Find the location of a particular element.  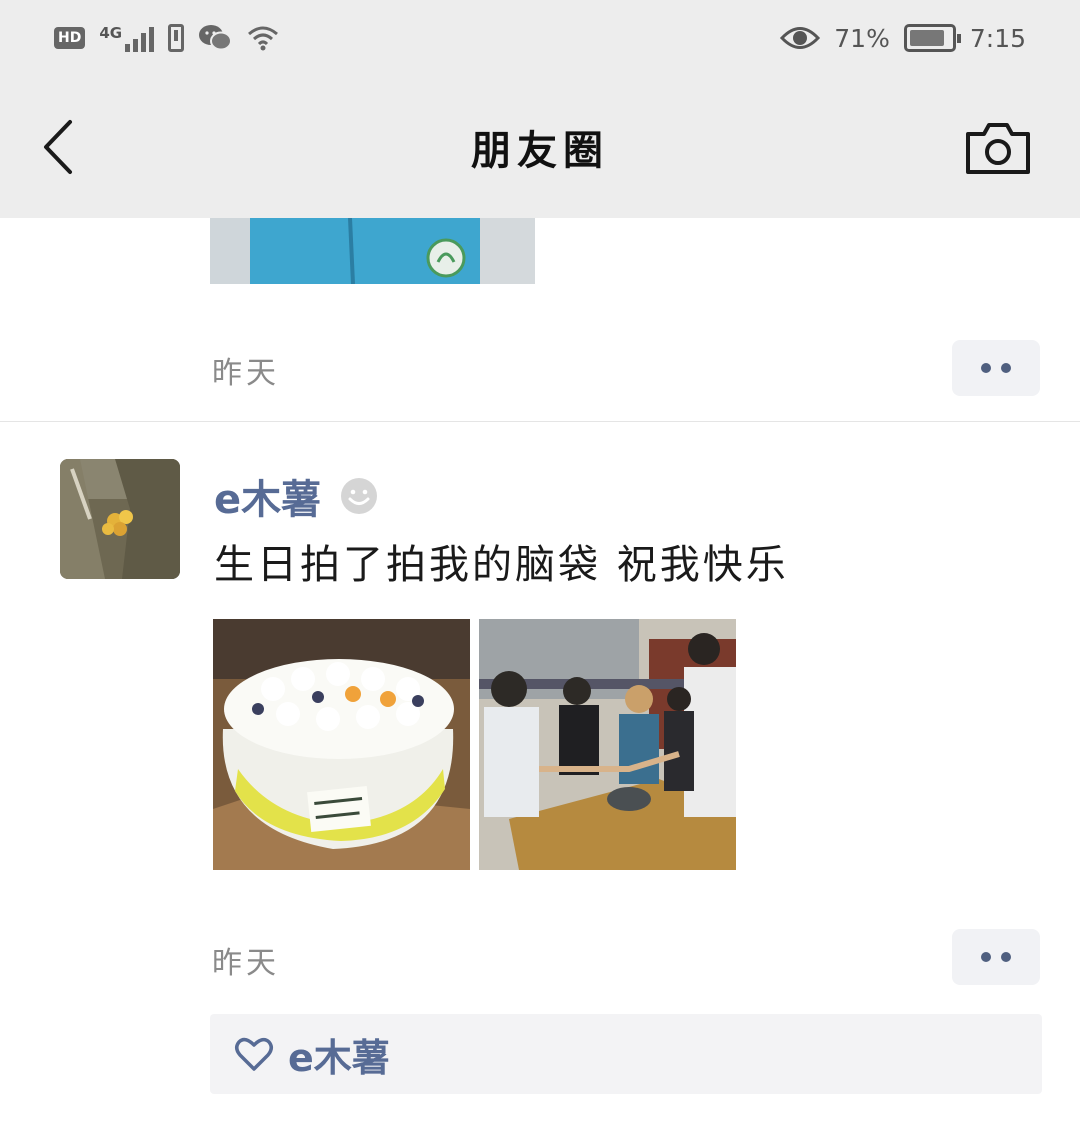

previous-post-photo is located at coordinates (372, 251).